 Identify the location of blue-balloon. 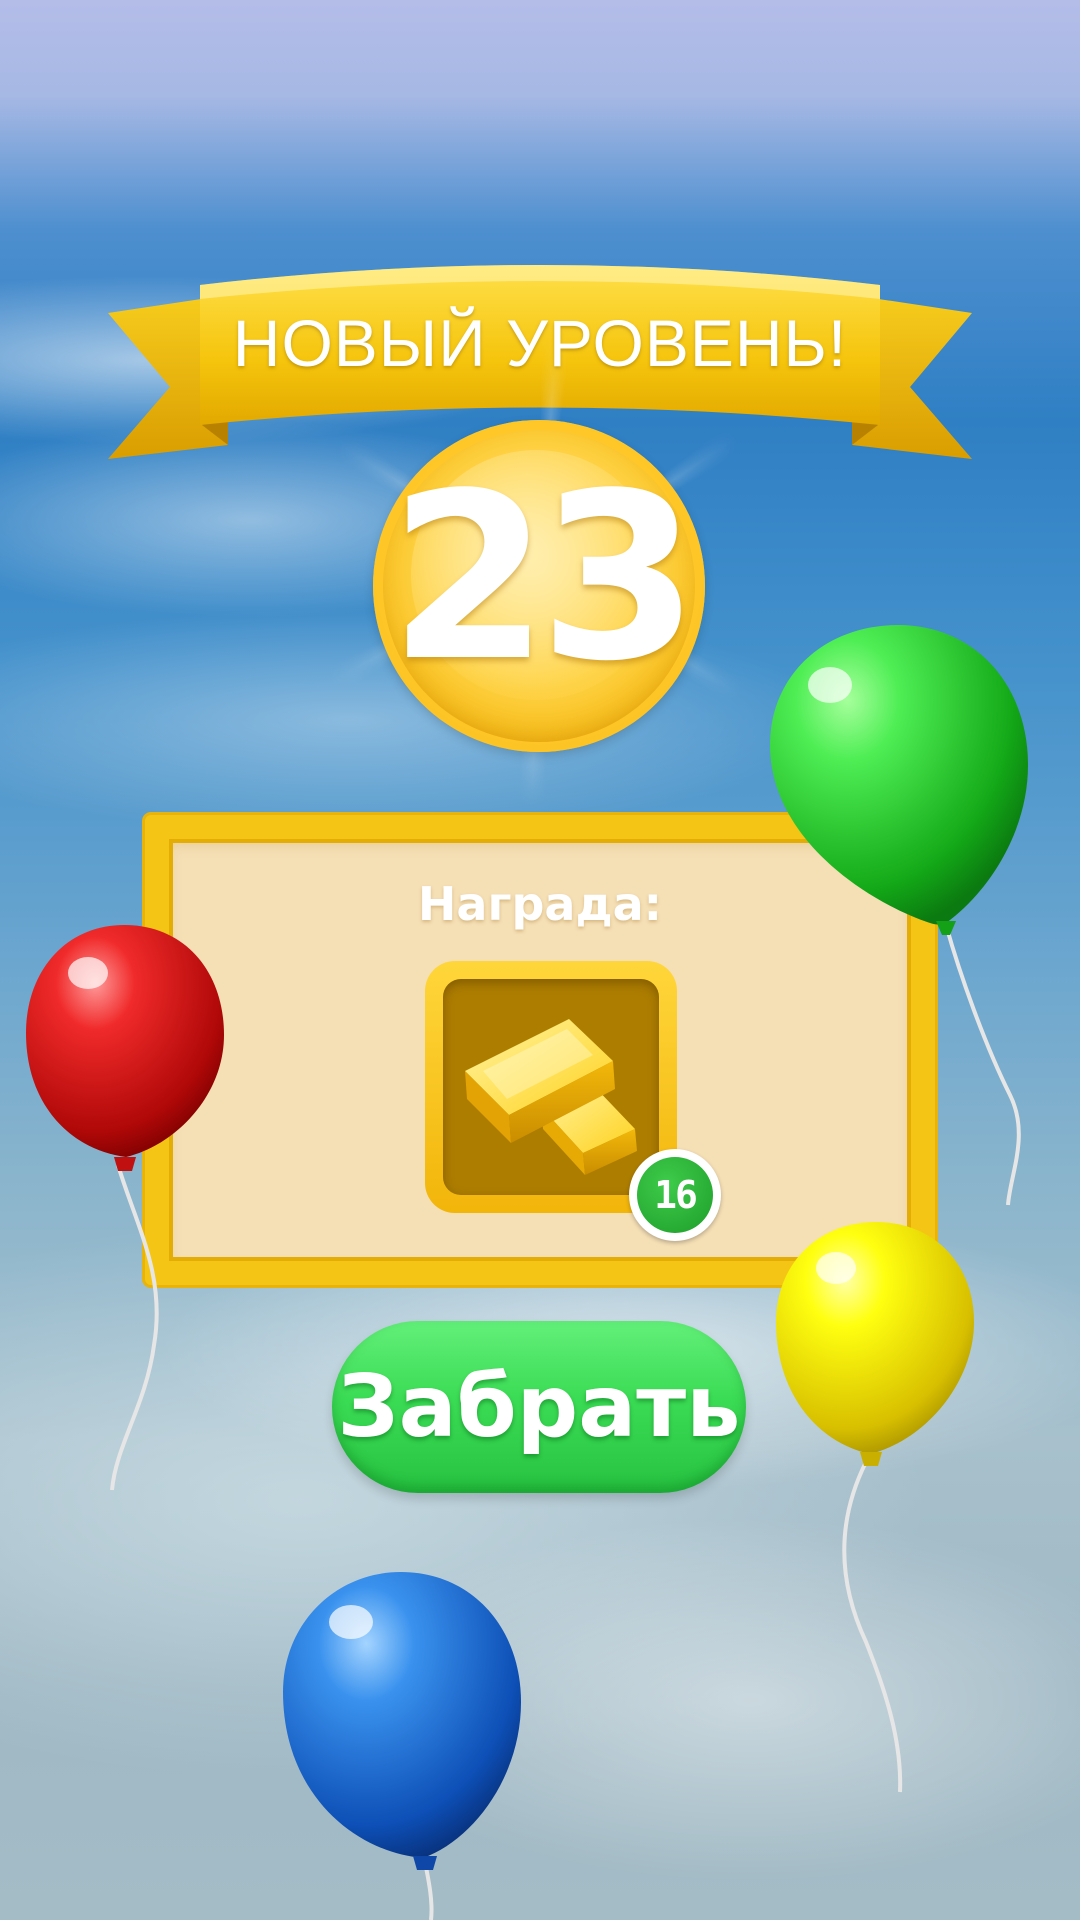
(403, 1746).